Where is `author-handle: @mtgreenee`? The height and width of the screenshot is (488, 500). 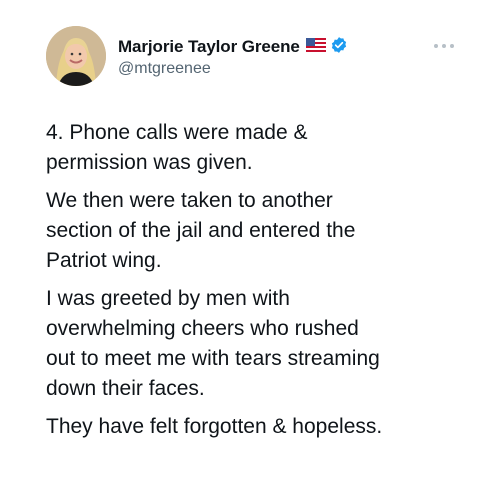 author-handle: @mtgreenee is located at coordinates (164, 69).